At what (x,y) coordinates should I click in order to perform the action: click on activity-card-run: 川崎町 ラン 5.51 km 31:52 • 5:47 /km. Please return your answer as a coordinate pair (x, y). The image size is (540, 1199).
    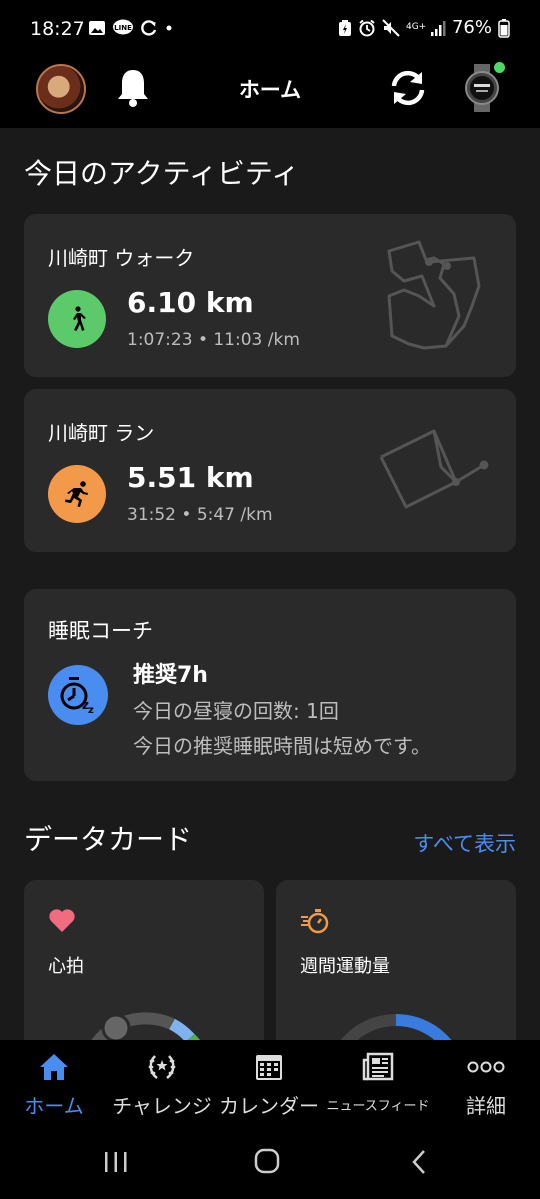
    Looking at the image, I should click on (270, 470).